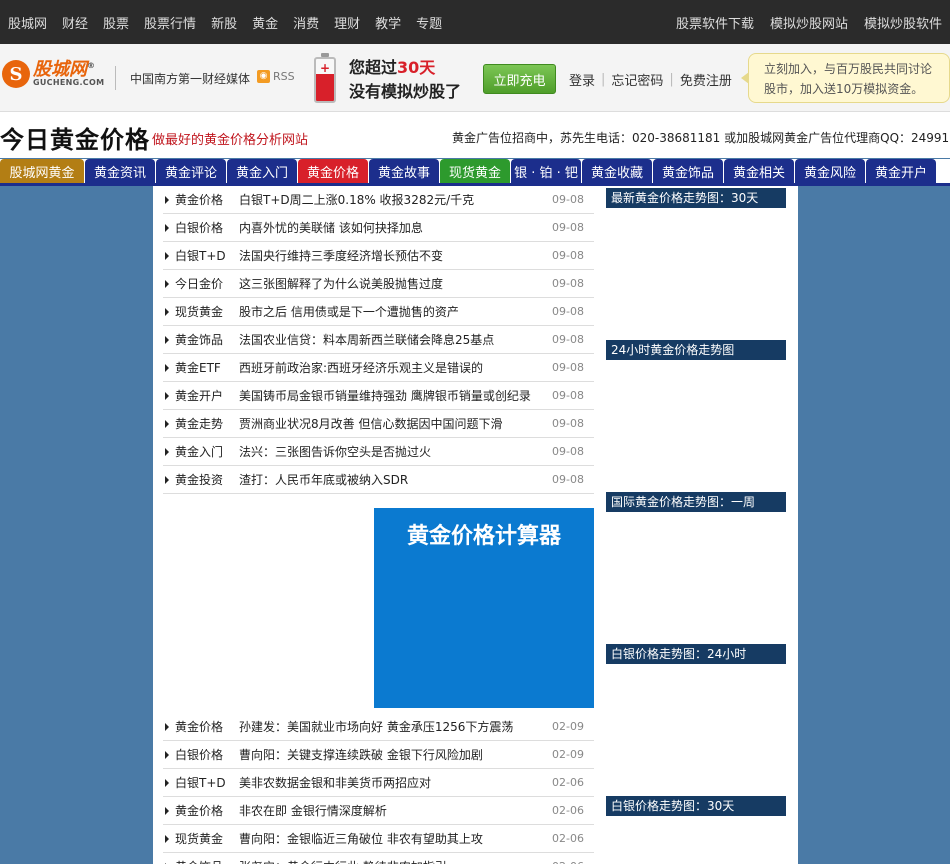 Image resolution: width=950 pixels, height=864 pixels. What do you see at coordinates (519, 79) in the screenshot?
I see `charge-now-button: 立即充电` at bounding box center [519, 79].